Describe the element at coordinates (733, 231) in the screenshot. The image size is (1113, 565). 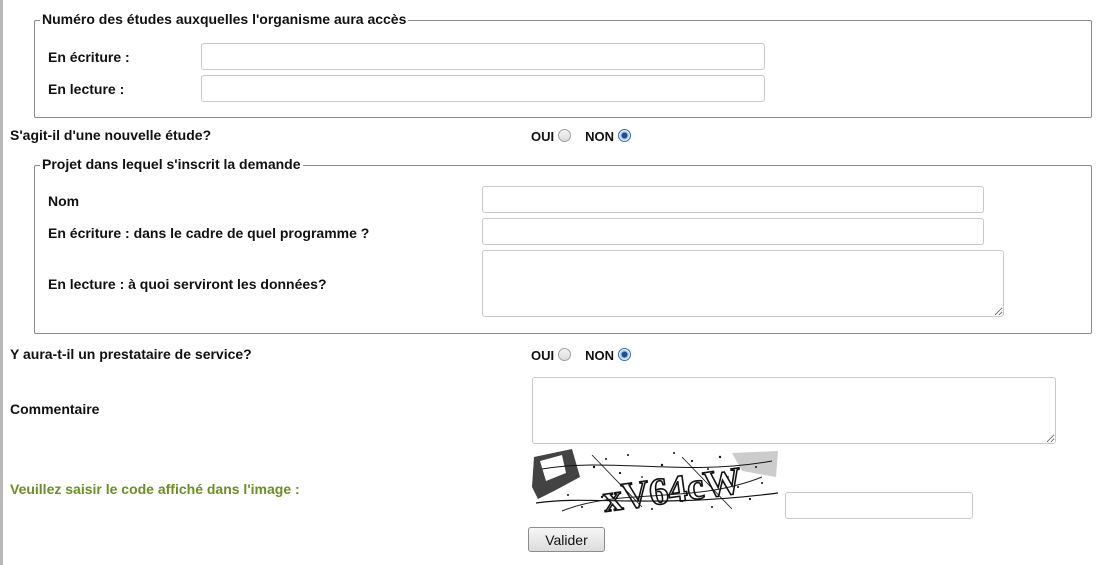
I see `write-program-input` at that location.